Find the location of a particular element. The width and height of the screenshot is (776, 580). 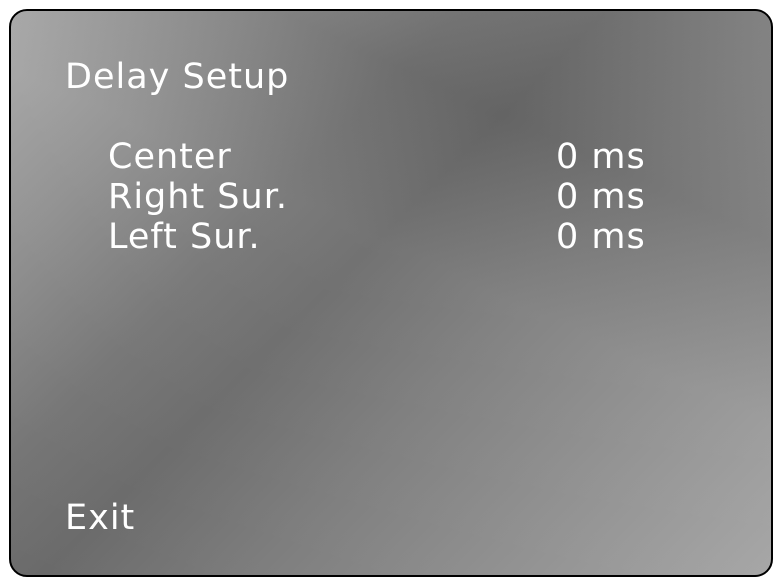

right-surround-delay-label: Right Sur. is located at coordinates (198, 197).